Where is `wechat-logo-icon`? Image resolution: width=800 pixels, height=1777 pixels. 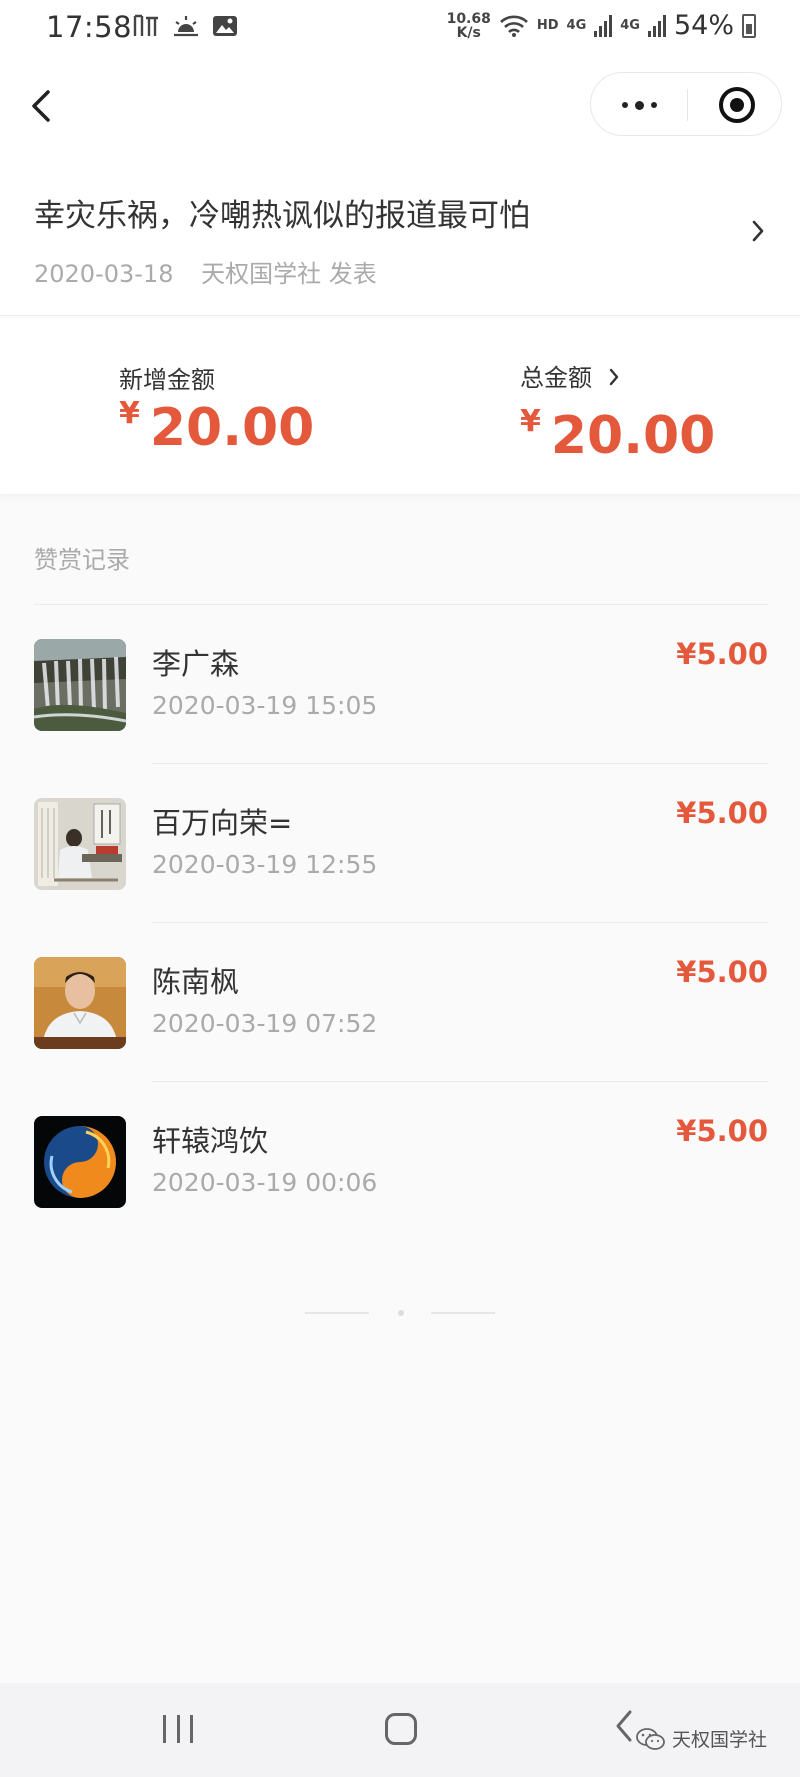 wechat-logo-icon is located at coordinates (650, 1738).